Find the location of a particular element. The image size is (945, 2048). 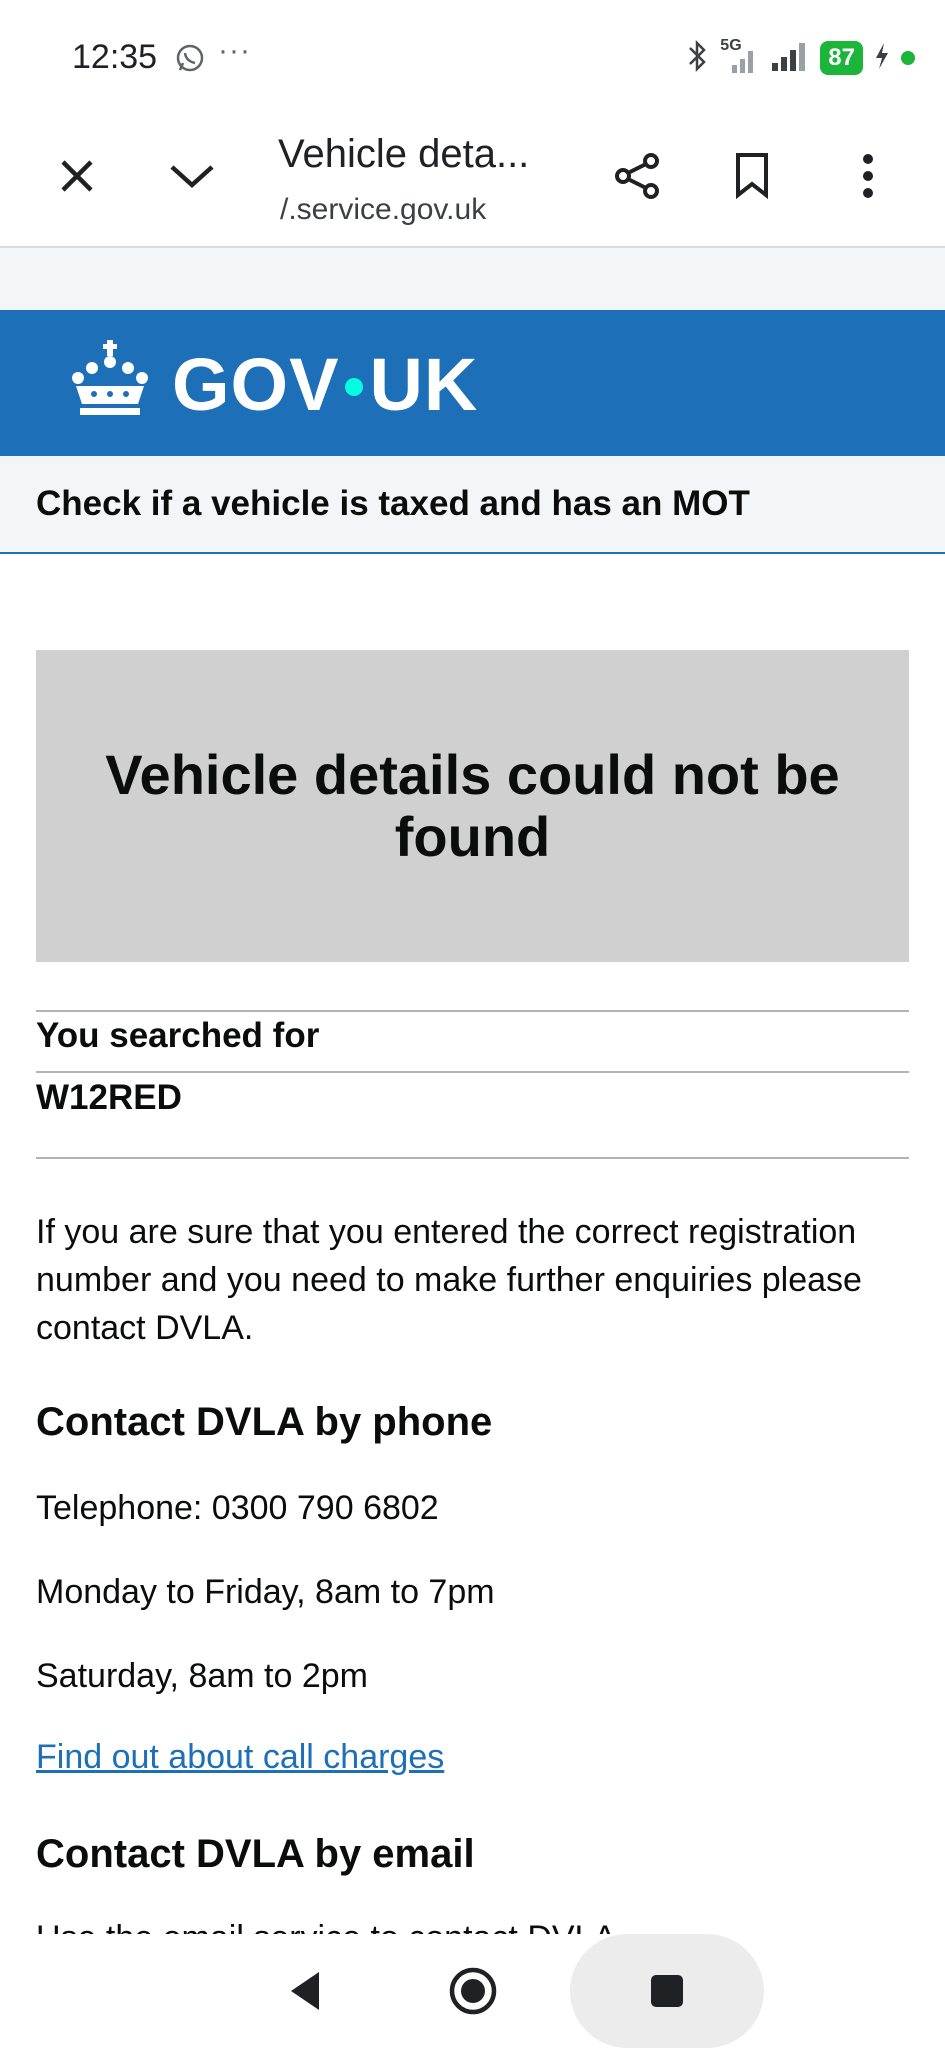

chevron-down-icon is located at coordinates (192, 177).